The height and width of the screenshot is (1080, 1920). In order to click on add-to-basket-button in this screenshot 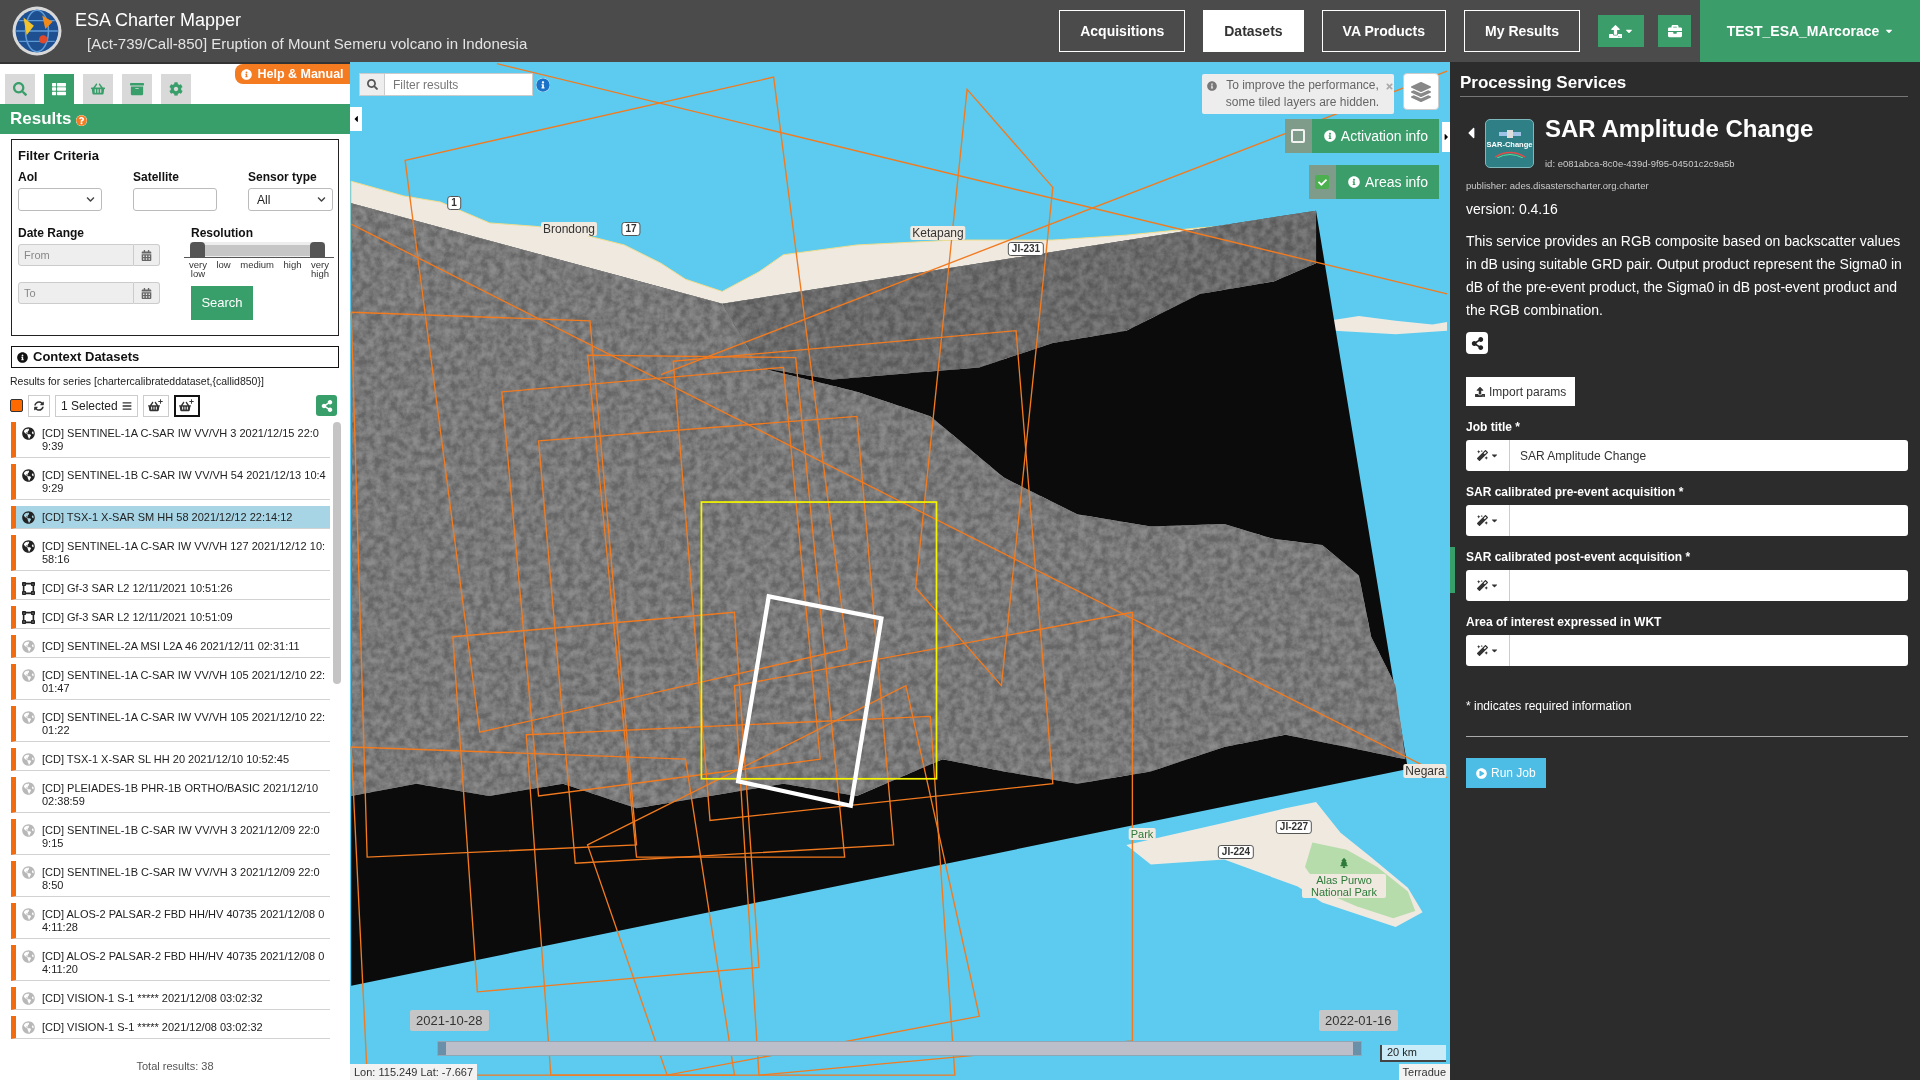, I will do `click(186, 405)`.